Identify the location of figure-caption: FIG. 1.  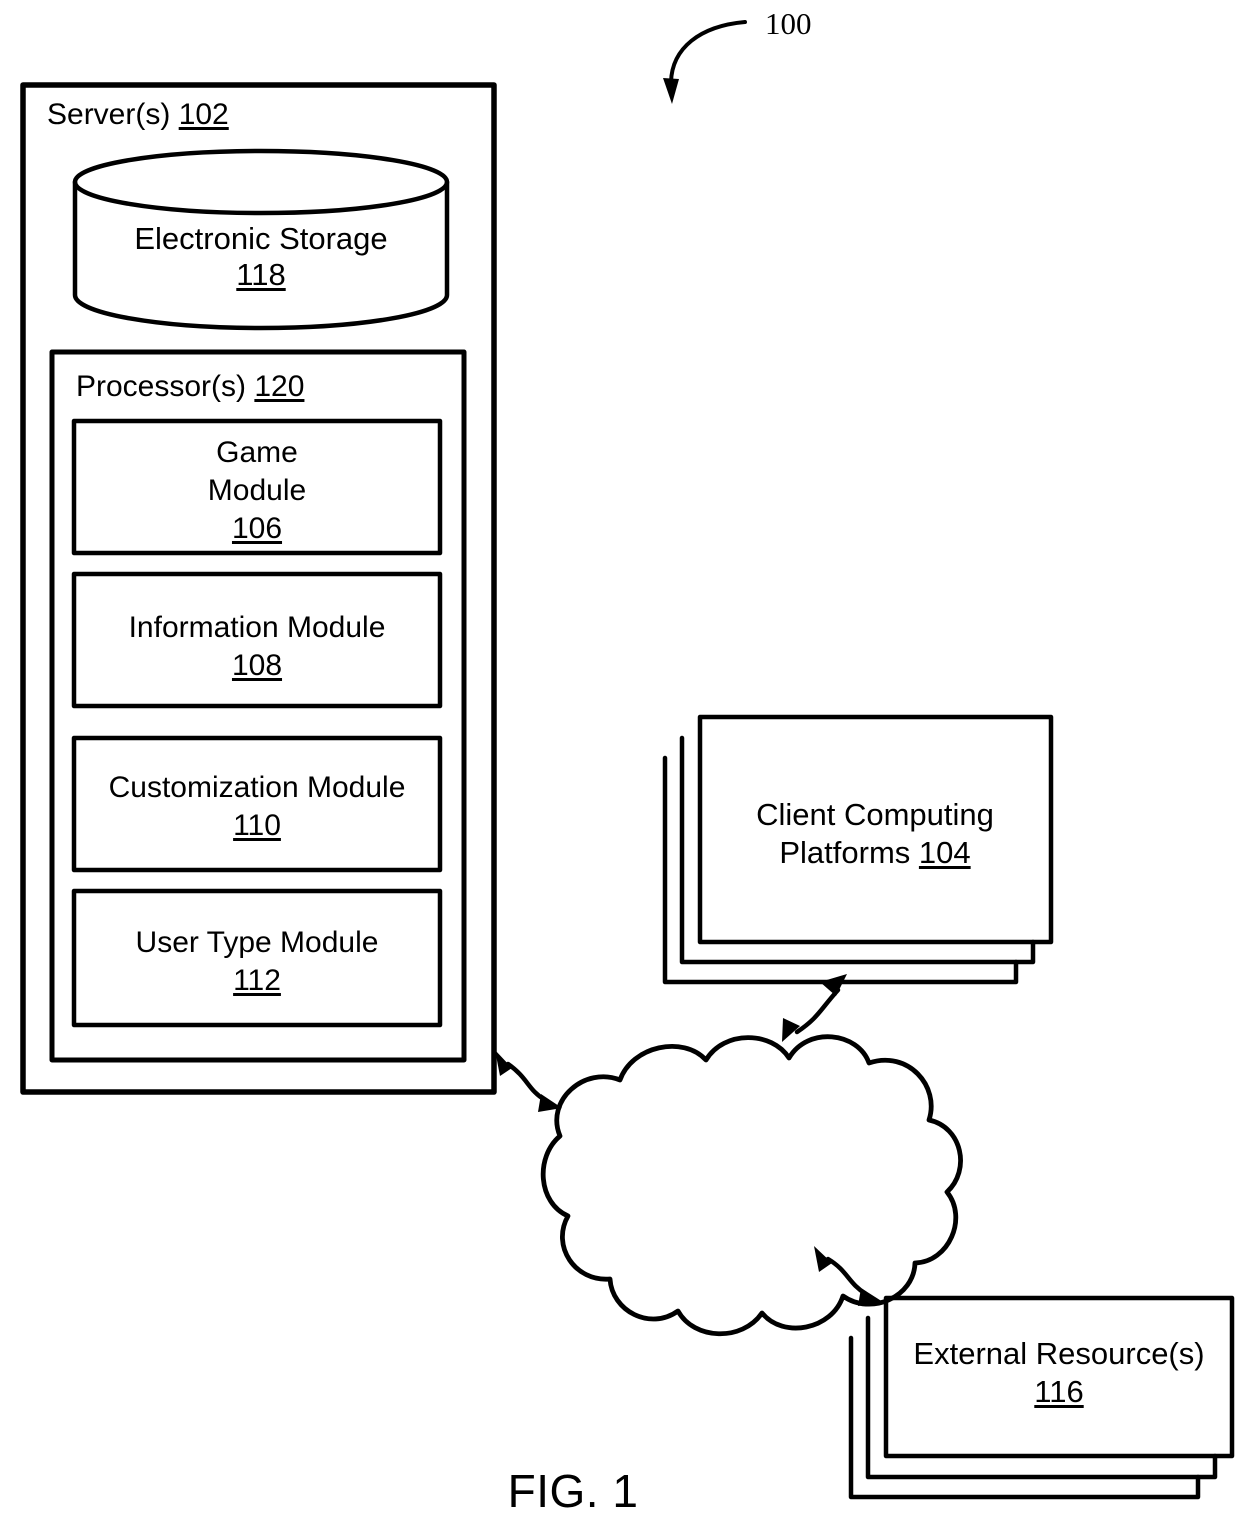
(573, 1491).